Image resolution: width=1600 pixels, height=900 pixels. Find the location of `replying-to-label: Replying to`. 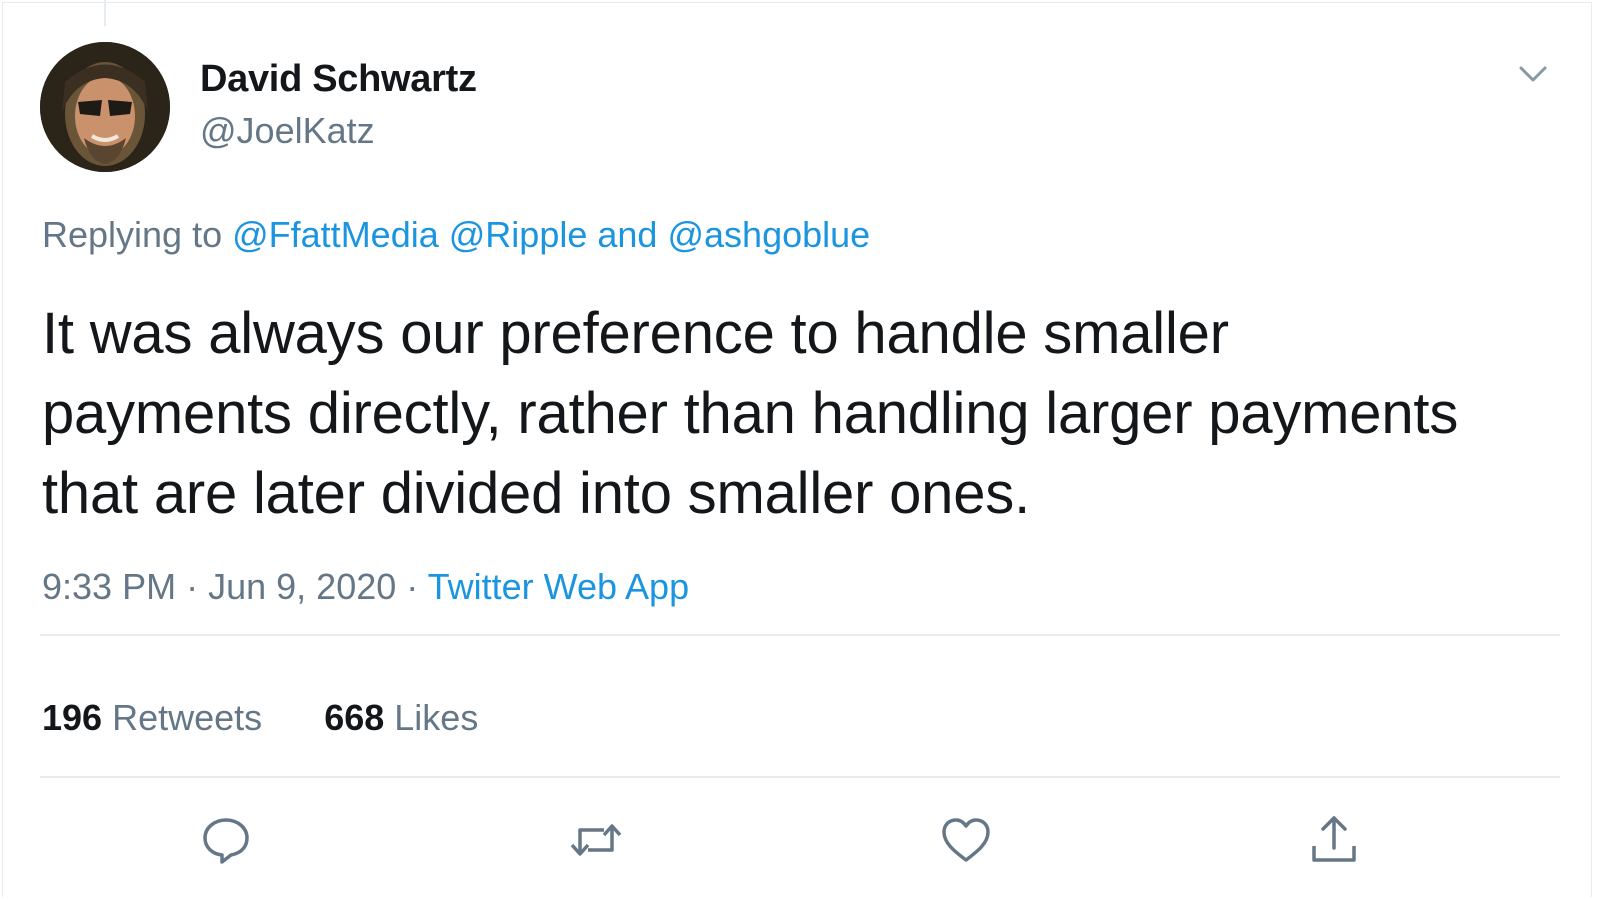

replying-to-label: Replying to is located at coordinates (132, 234).